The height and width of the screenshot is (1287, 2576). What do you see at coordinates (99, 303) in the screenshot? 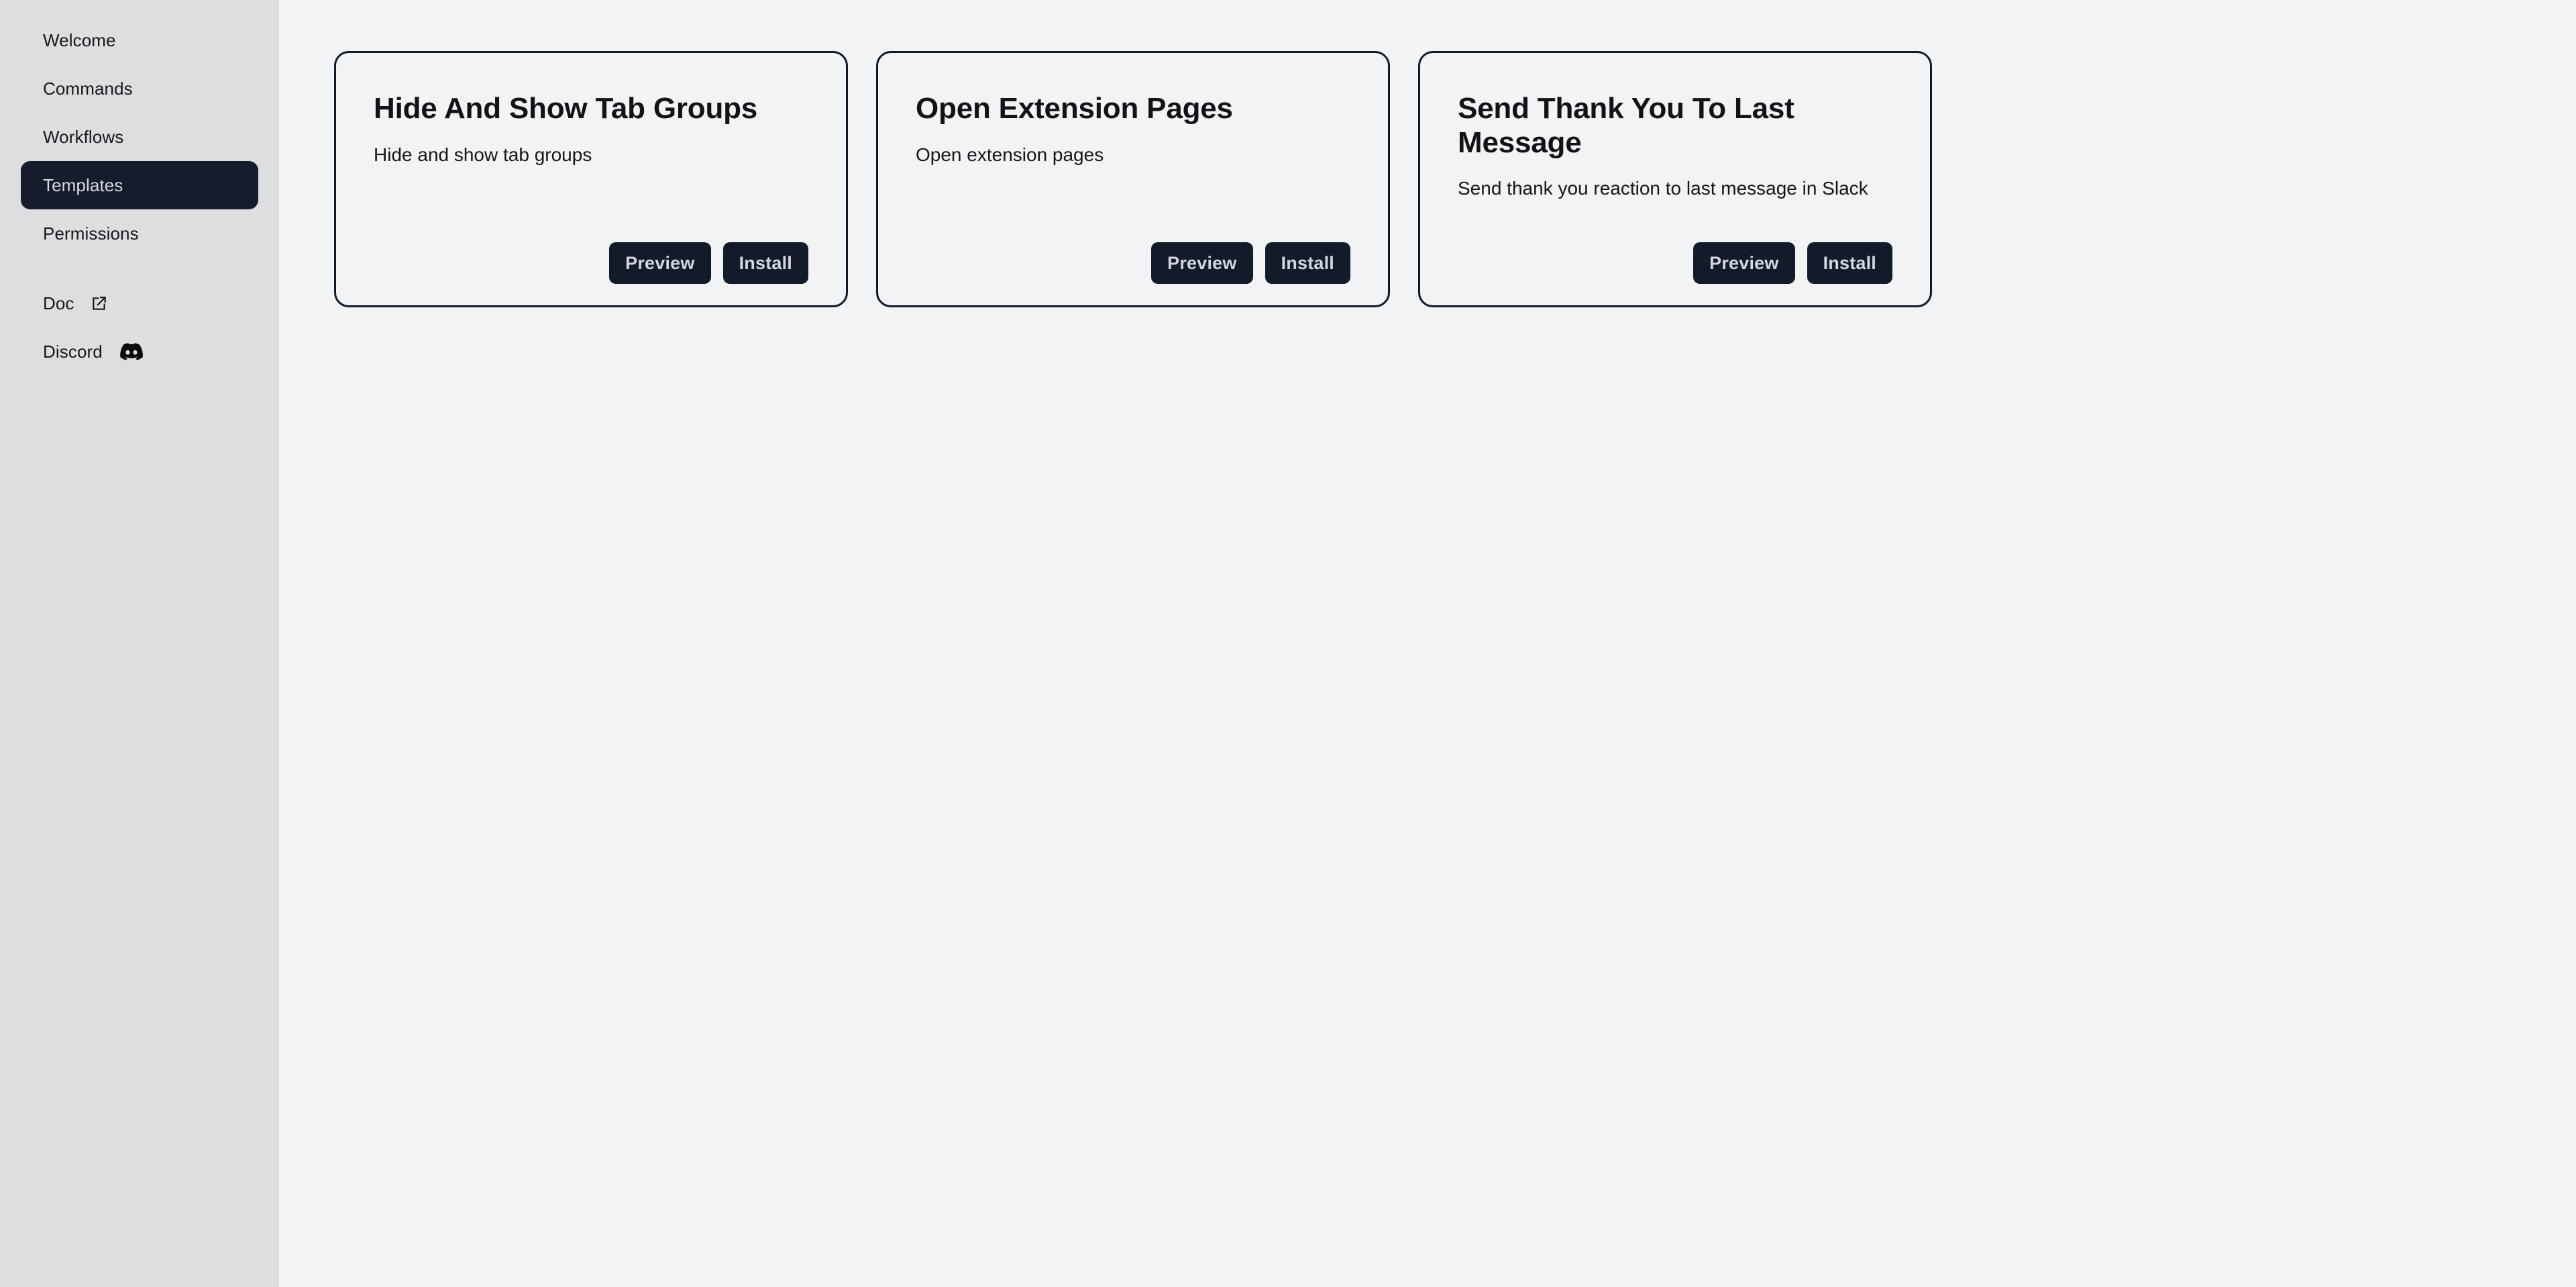
I see `external-link-icon` at bounding box center [99, 303].